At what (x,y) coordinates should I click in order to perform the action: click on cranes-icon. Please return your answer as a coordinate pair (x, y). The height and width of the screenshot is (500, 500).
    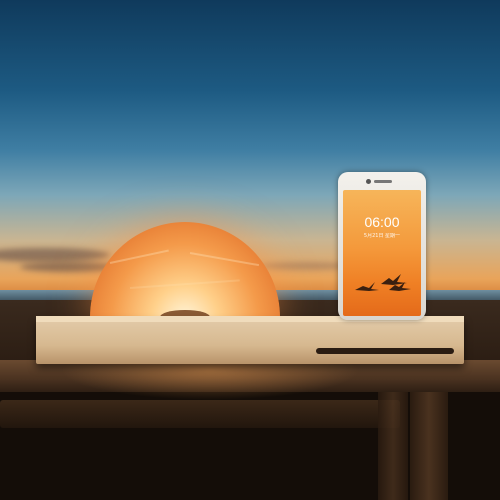
    Looking at the image, I should click on (383, 282).